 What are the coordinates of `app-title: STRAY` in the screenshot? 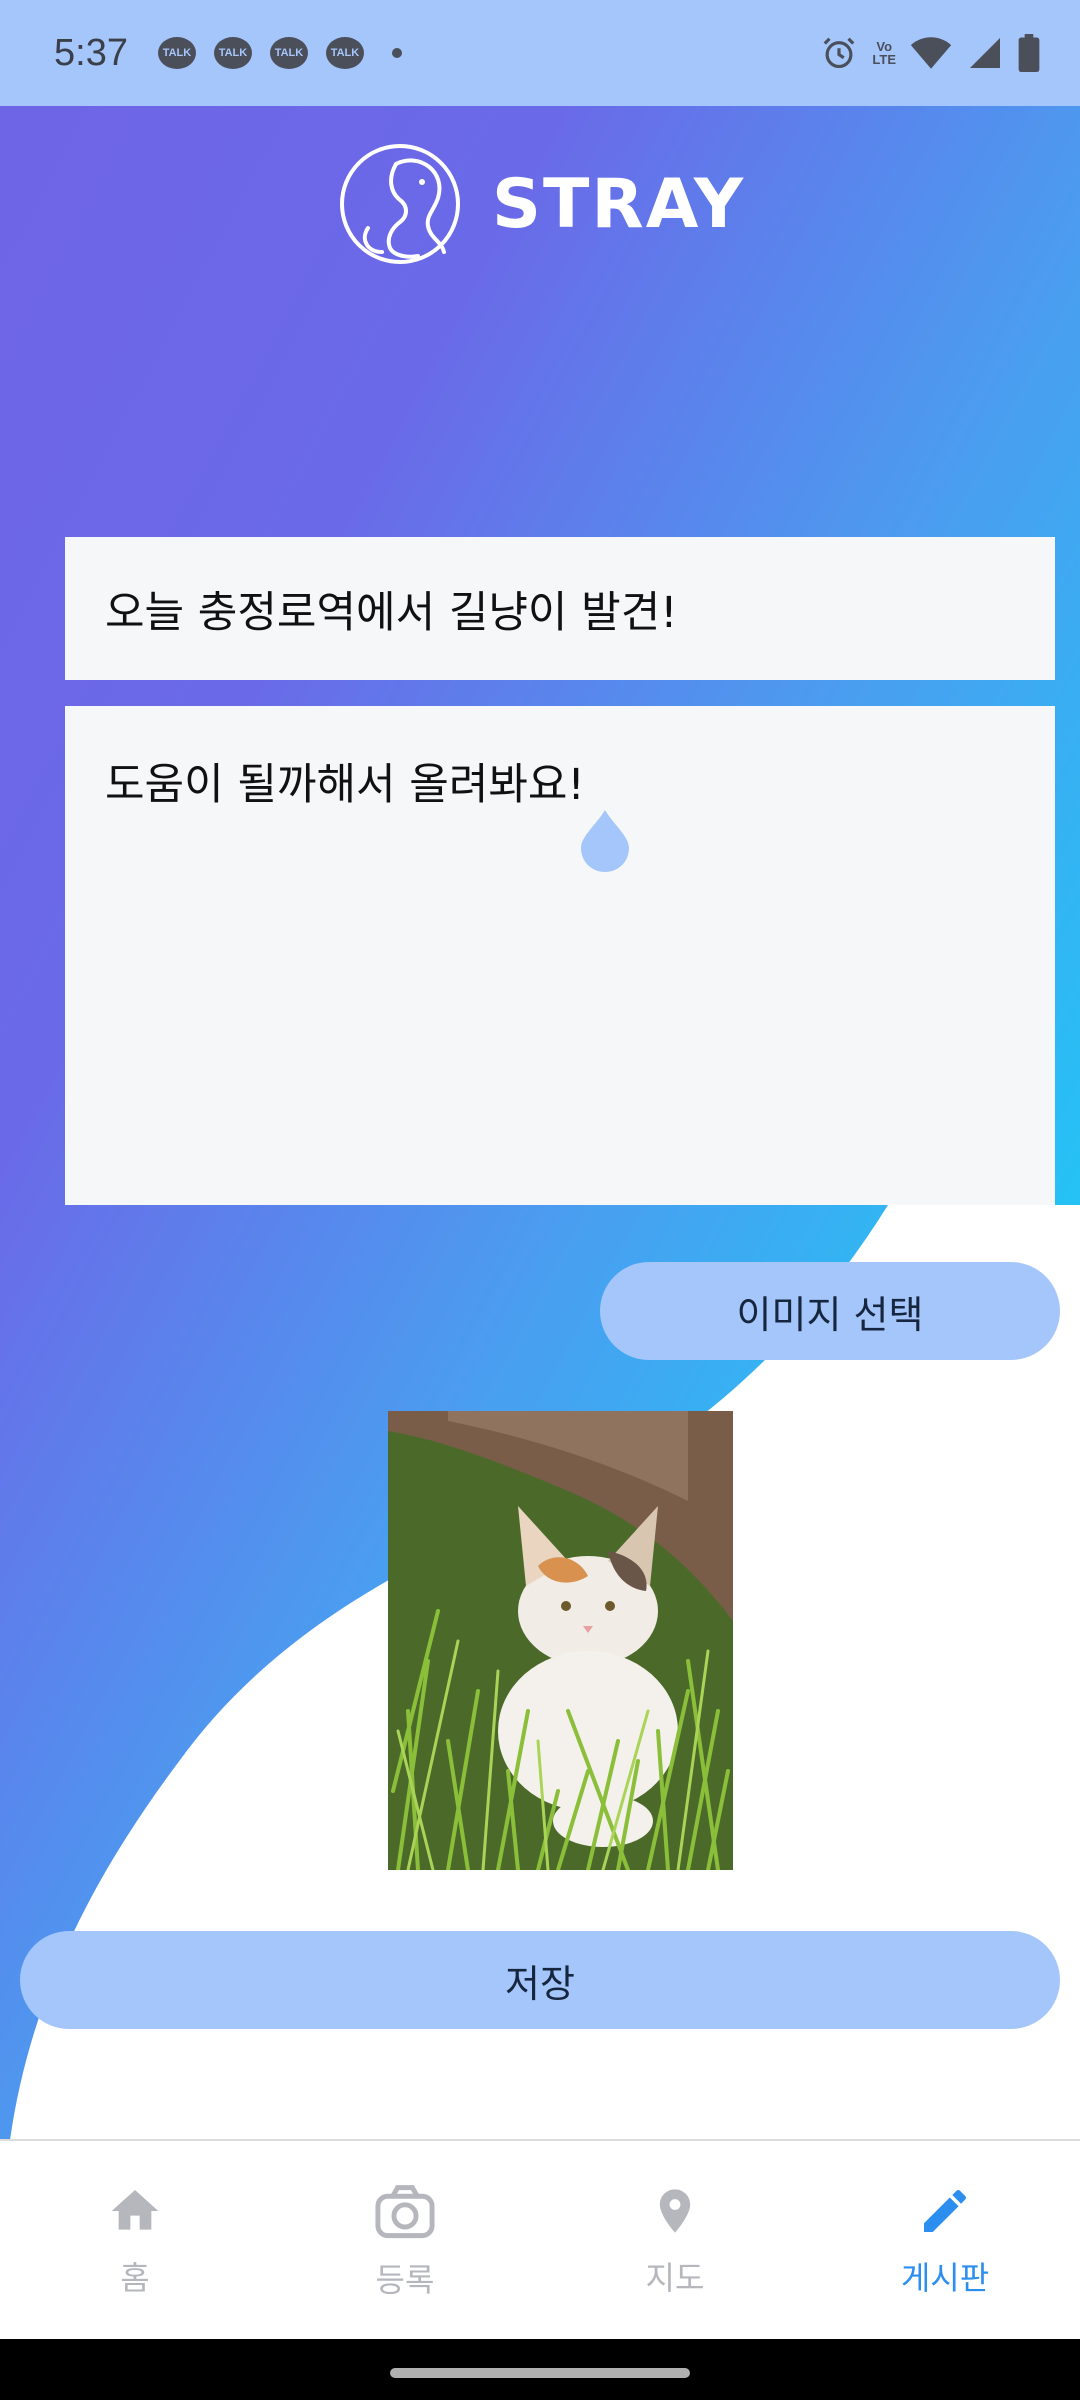 It's located at (619, 204).